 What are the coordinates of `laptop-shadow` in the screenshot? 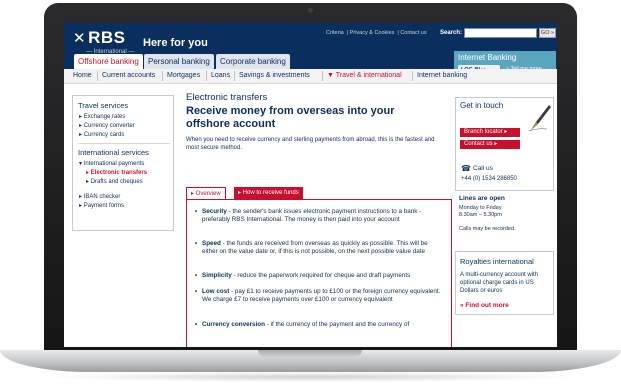 It's located at (310, 377).